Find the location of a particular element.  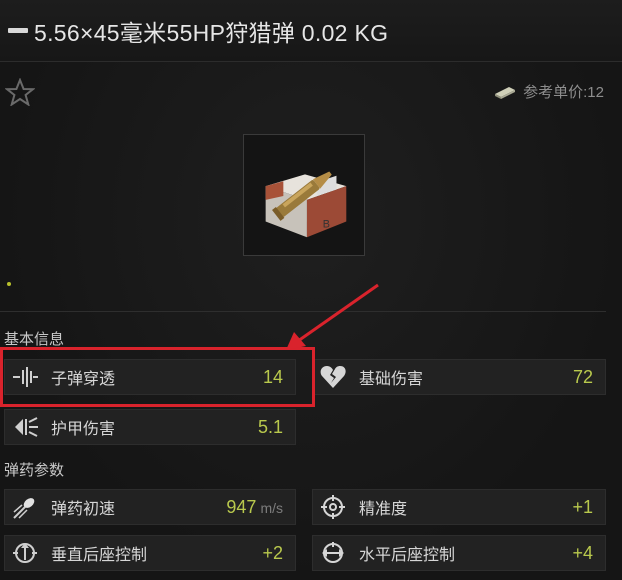

item-image-frame: B is located at coordinates (304, 195).